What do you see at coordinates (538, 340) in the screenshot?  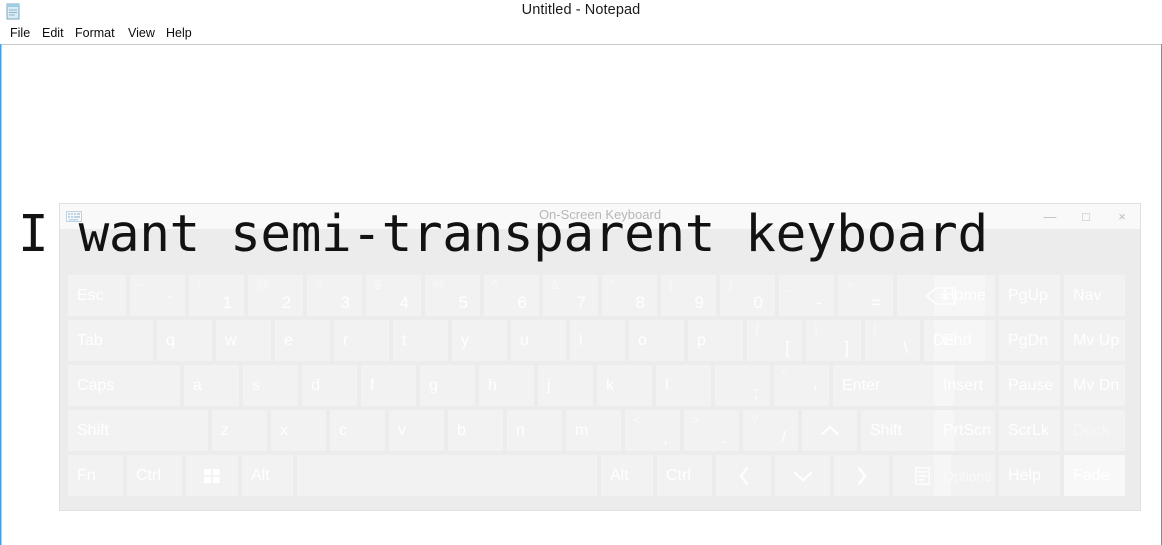 I see `key-key-u: u` at bounding box center [538, 340].